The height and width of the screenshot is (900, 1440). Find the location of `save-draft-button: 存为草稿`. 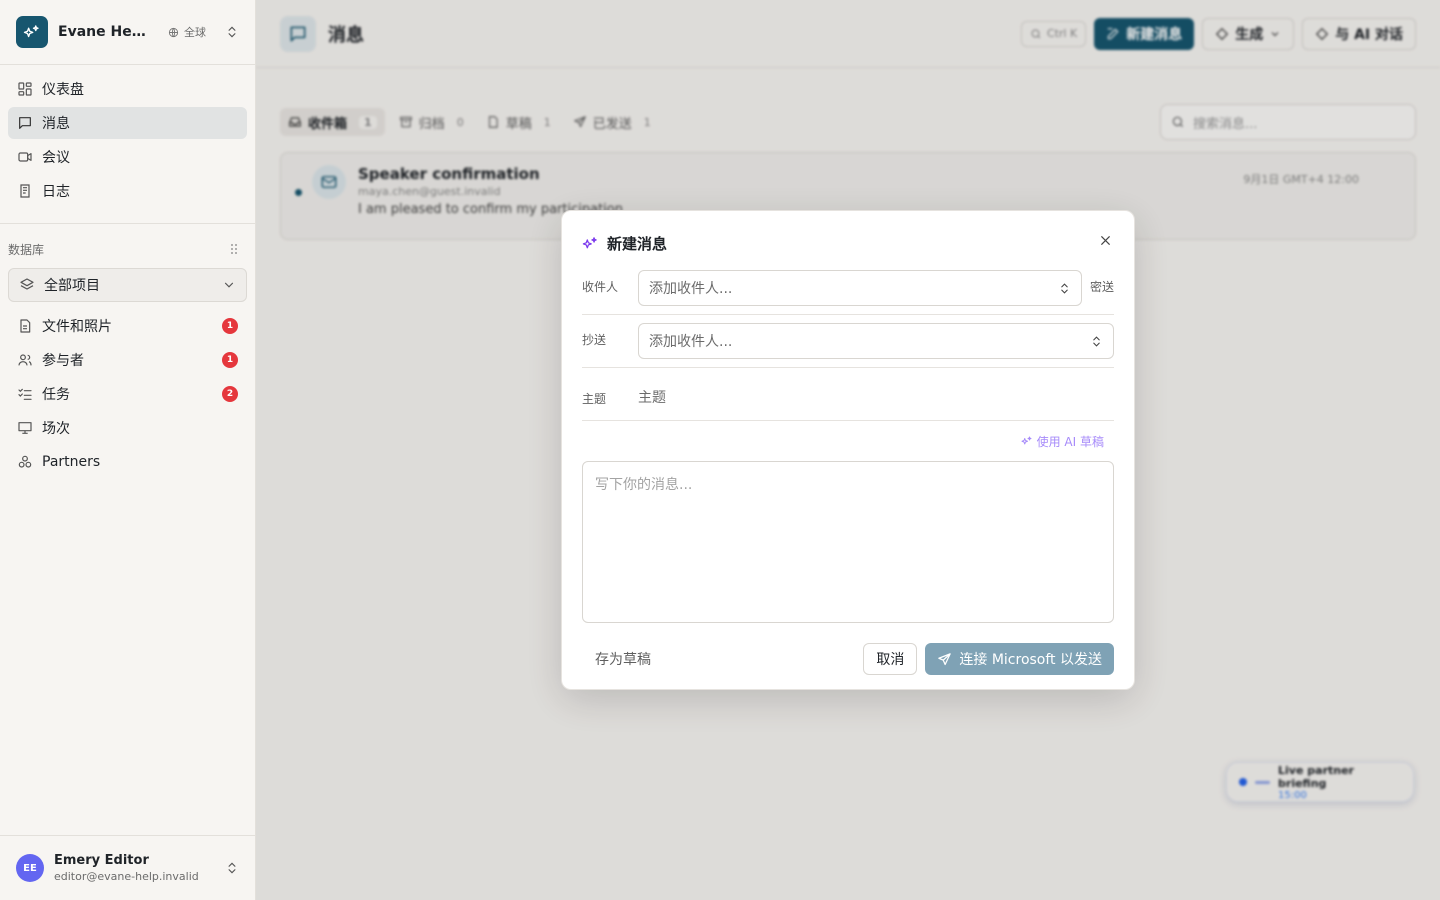

save-draft-button: 存为草稿 is located at coordinates (623, 659).